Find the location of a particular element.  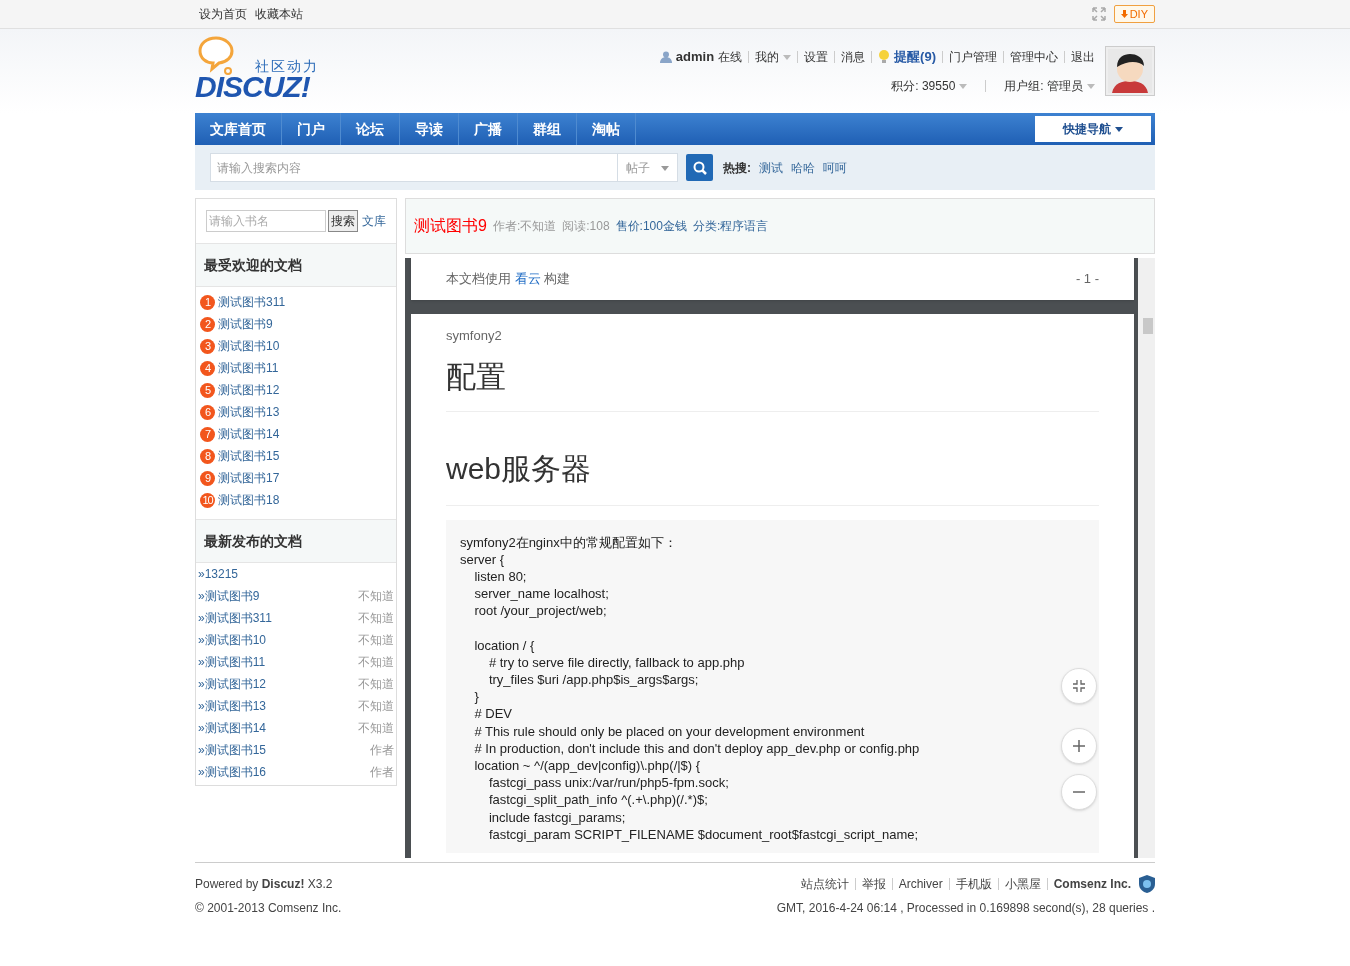

user-menu-link: 管理中心 is located at coordinates (1034, 57).